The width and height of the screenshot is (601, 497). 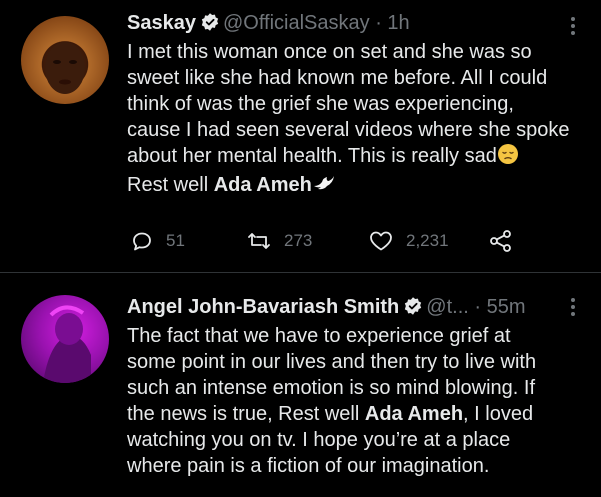 I want to click on avatar-angel, so click(x=65, y=339).